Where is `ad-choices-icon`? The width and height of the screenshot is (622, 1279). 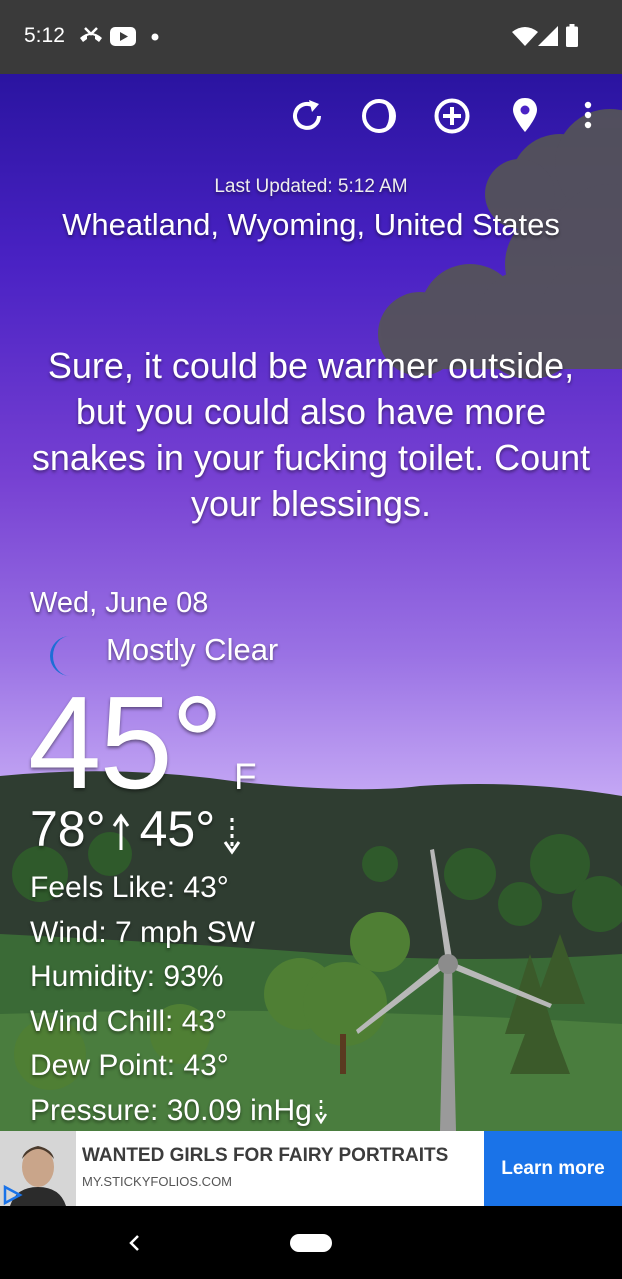 ad-choices-icon is located at coordinates (12, 1195).